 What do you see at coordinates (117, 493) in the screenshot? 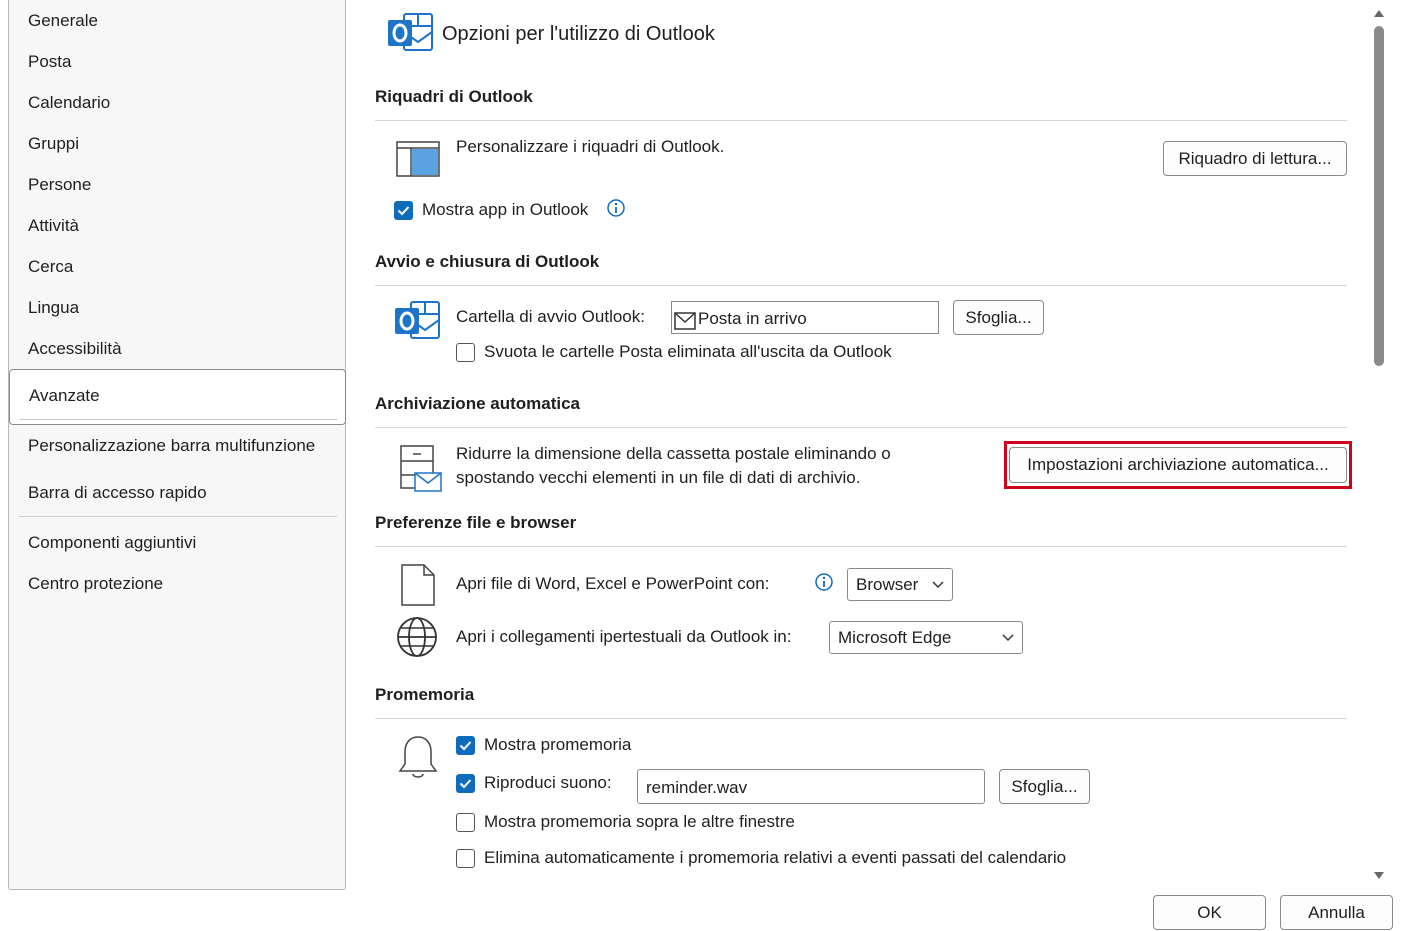
I see `sidebar-item-barra-accesso-rapido: Barra di accesso rapido` at bounding box center [117, 493].